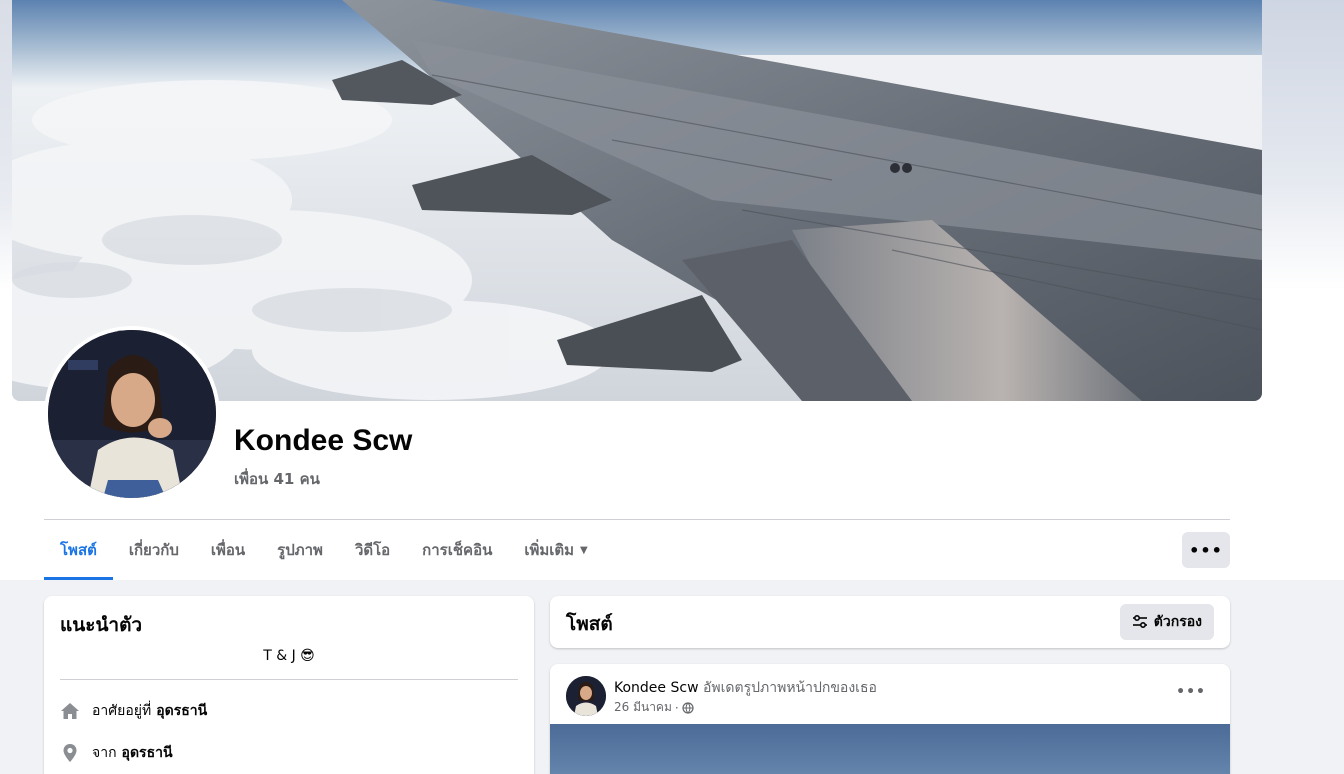 The image size is (1344, 774). I want to click on tab-more: เพิ่มเติม ▼, so click(555, 550).